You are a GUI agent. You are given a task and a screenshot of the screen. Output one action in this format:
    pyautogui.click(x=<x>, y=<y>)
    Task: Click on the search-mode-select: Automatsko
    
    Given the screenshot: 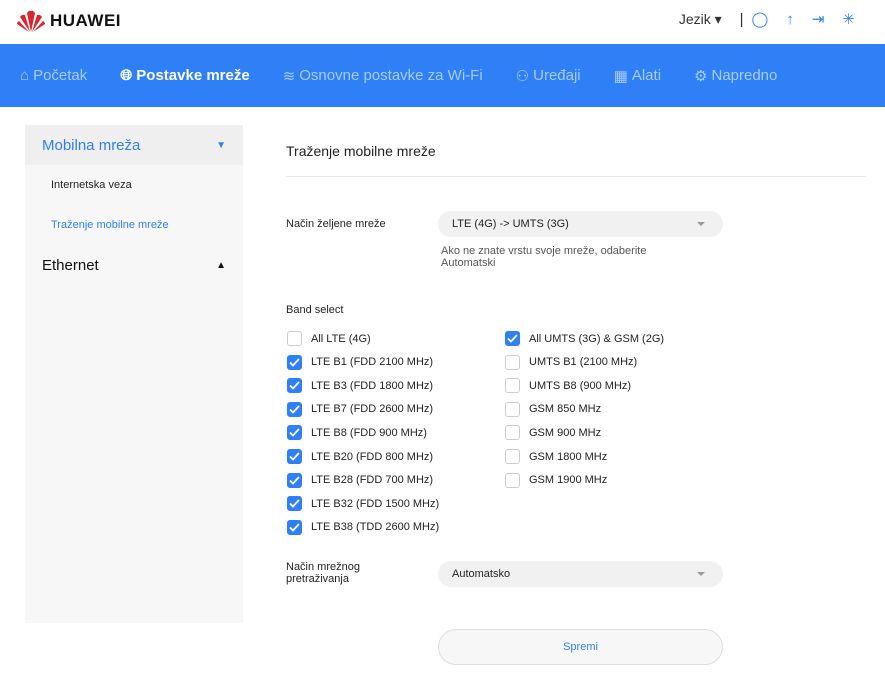 What is the action you would take?
    pyautogui.click(x=580, y=574)
    